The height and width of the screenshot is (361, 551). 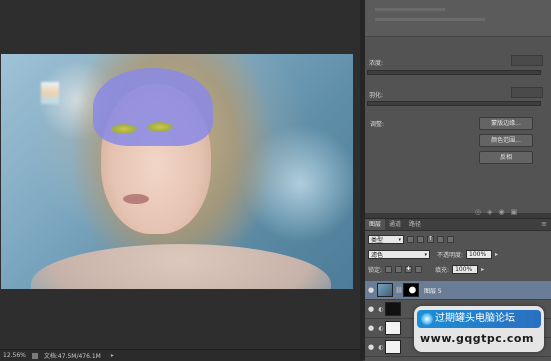 I want to click on selection-icon: ◎, so click(x=478, y=212).